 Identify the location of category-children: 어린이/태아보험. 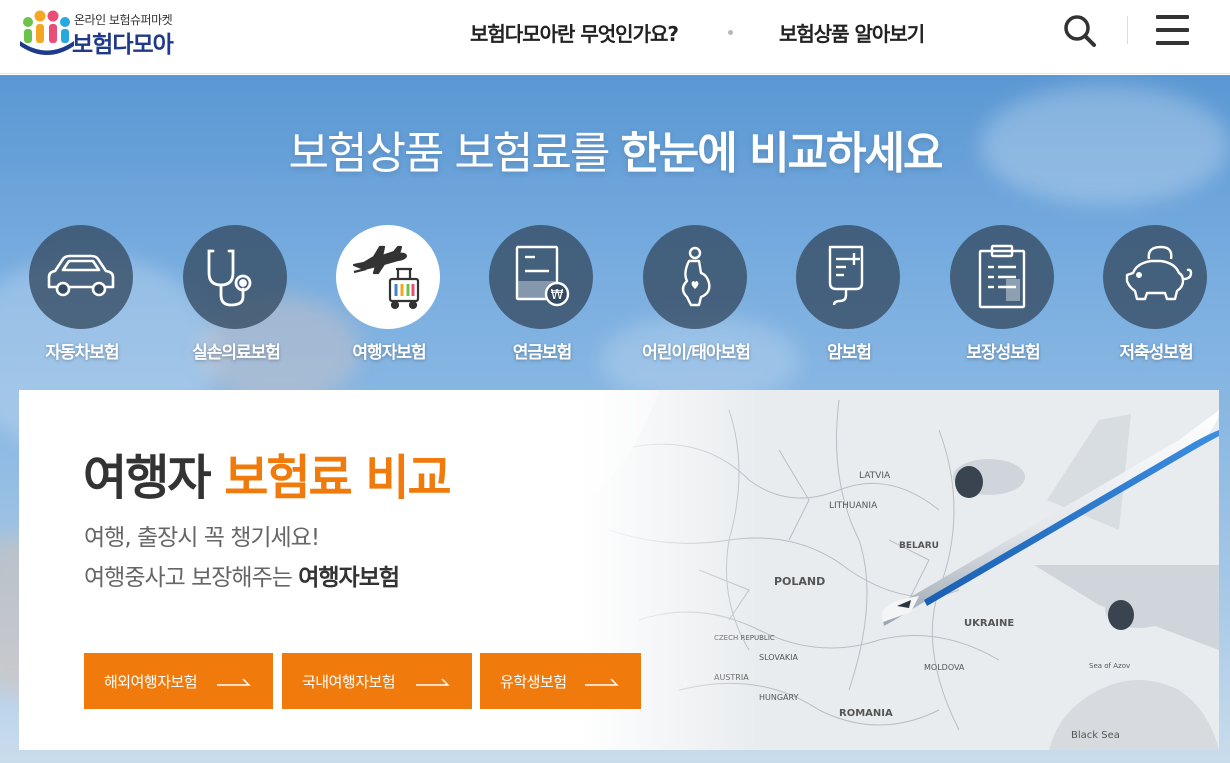
(696, 295).